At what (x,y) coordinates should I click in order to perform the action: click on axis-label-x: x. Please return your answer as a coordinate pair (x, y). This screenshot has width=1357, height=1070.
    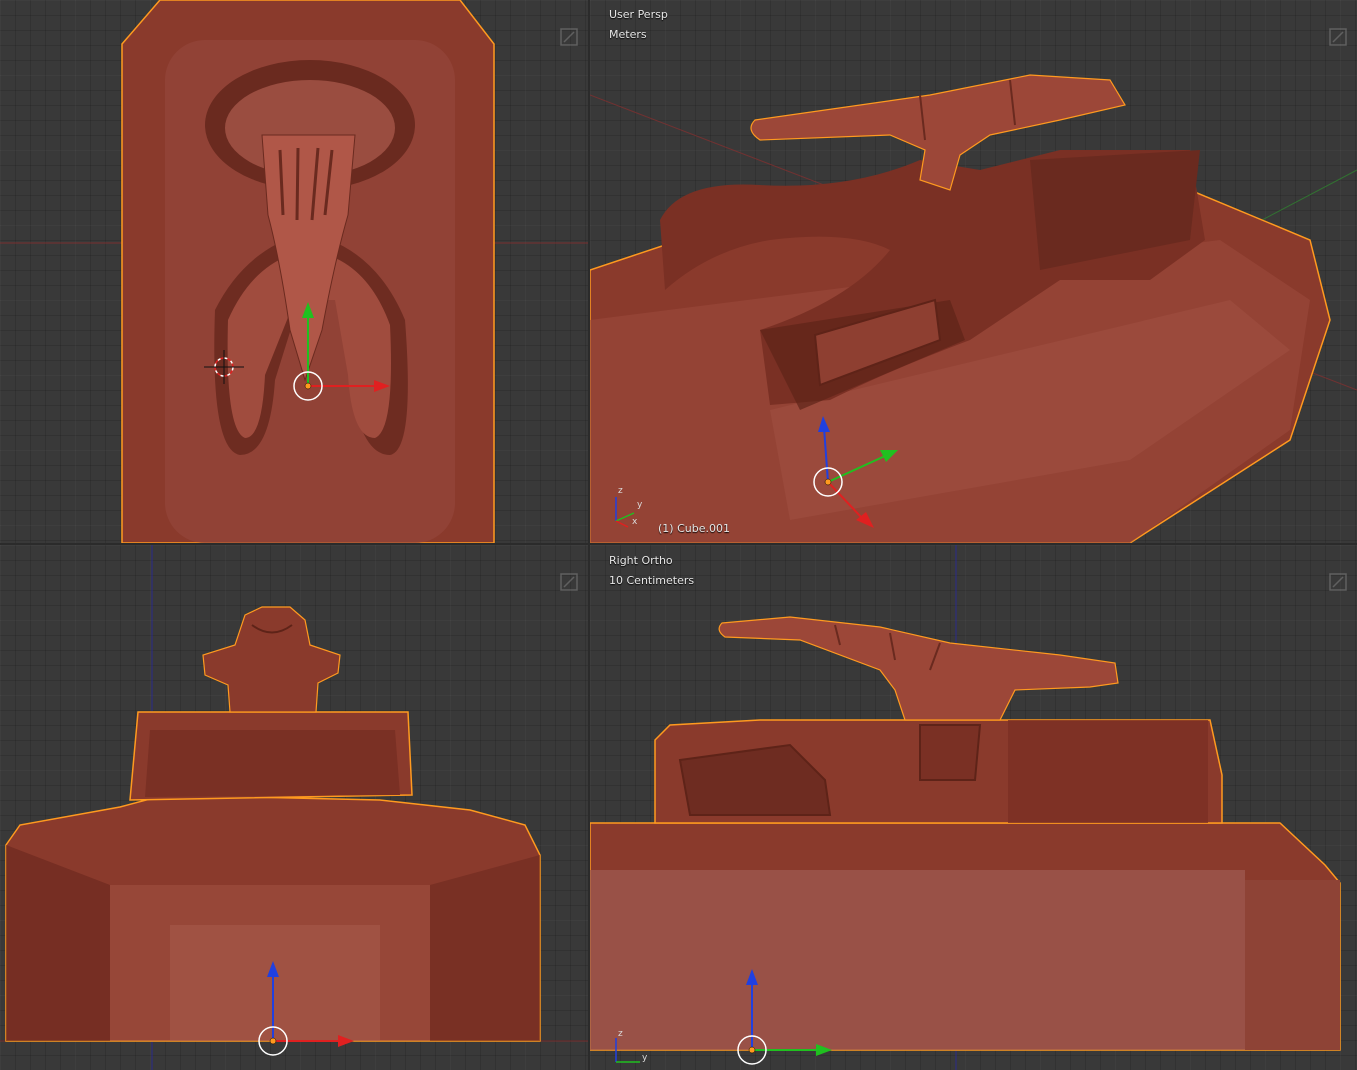
    Looking at the image, I should click on (635, 522).